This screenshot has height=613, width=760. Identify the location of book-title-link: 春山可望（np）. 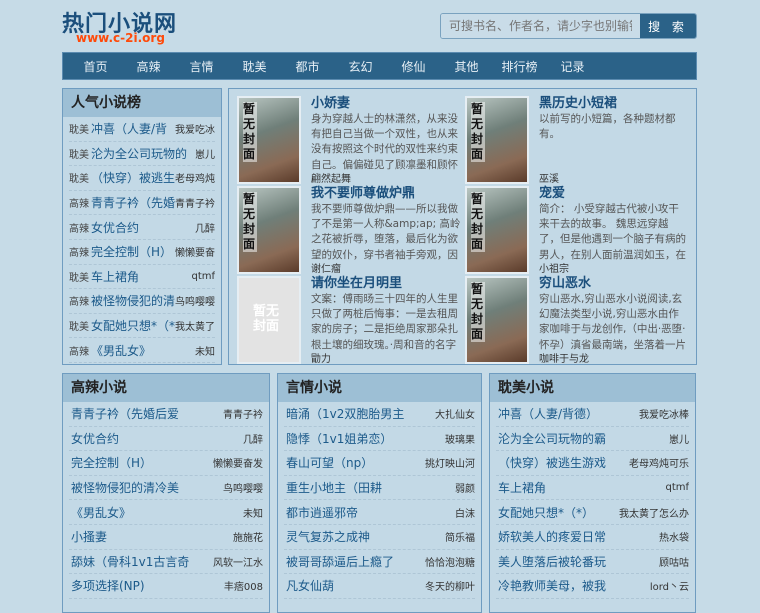
(355, 462).